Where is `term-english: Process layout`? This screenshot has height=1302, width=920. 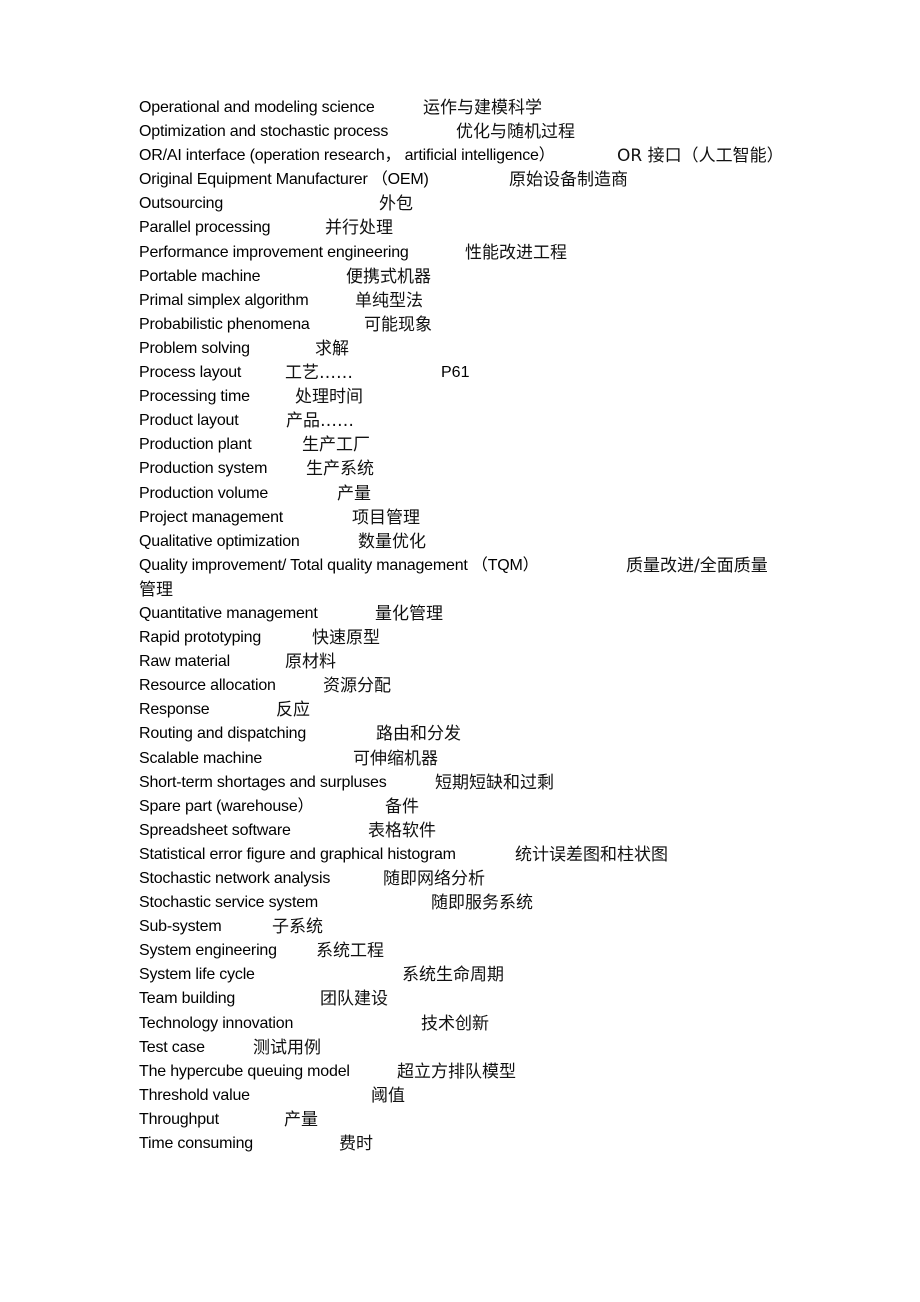
term-english: Process layout is located at coordinates (190, 373).